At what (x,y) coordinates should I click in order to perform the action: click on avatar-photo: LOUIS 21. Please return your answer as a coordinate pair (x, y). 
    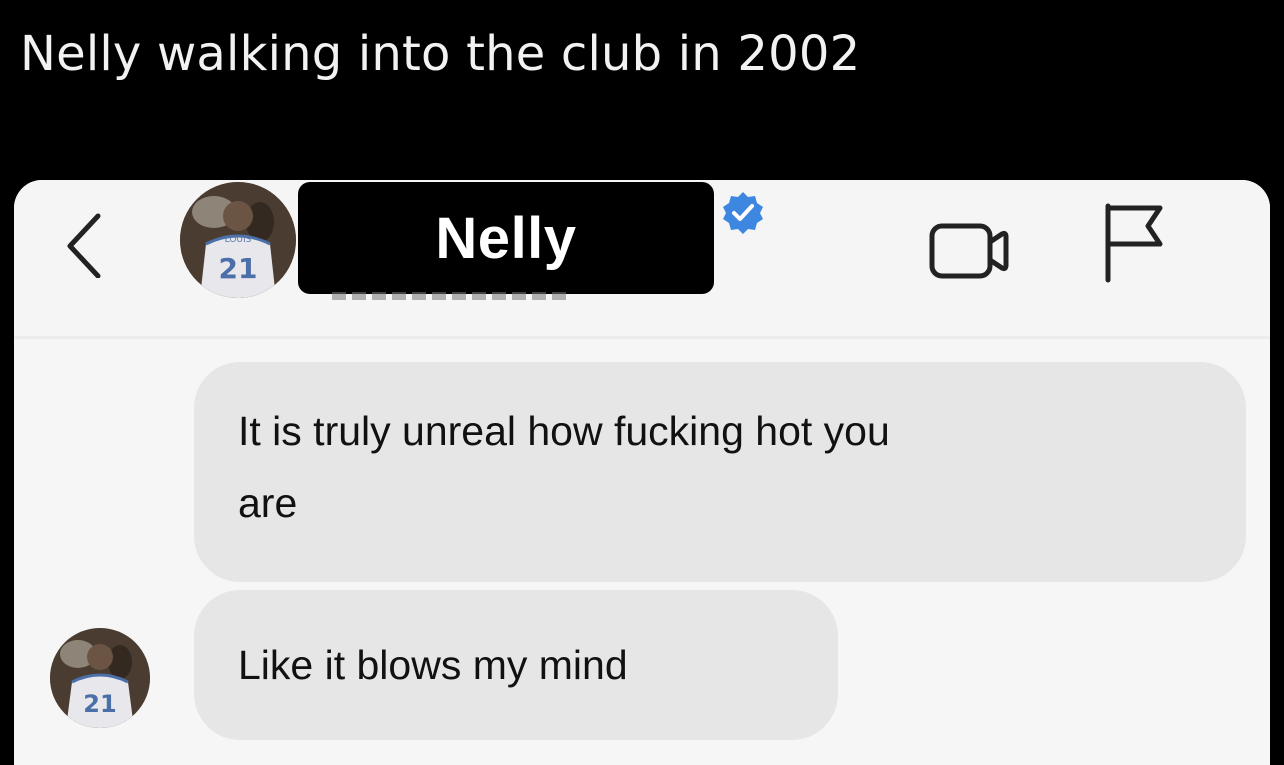
    Looking at the image, I should click on (238, 240).